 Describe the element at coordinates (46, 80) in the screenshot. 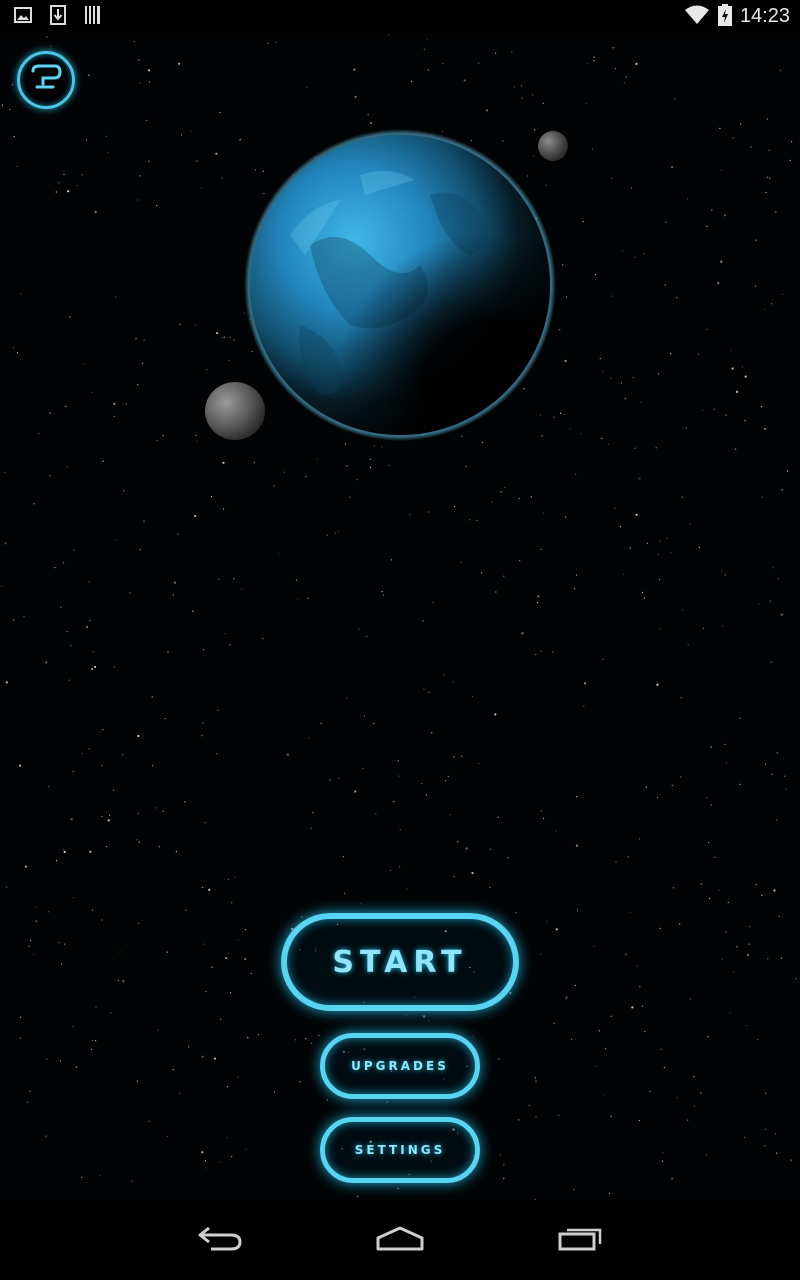

I see `help-button` at that location.